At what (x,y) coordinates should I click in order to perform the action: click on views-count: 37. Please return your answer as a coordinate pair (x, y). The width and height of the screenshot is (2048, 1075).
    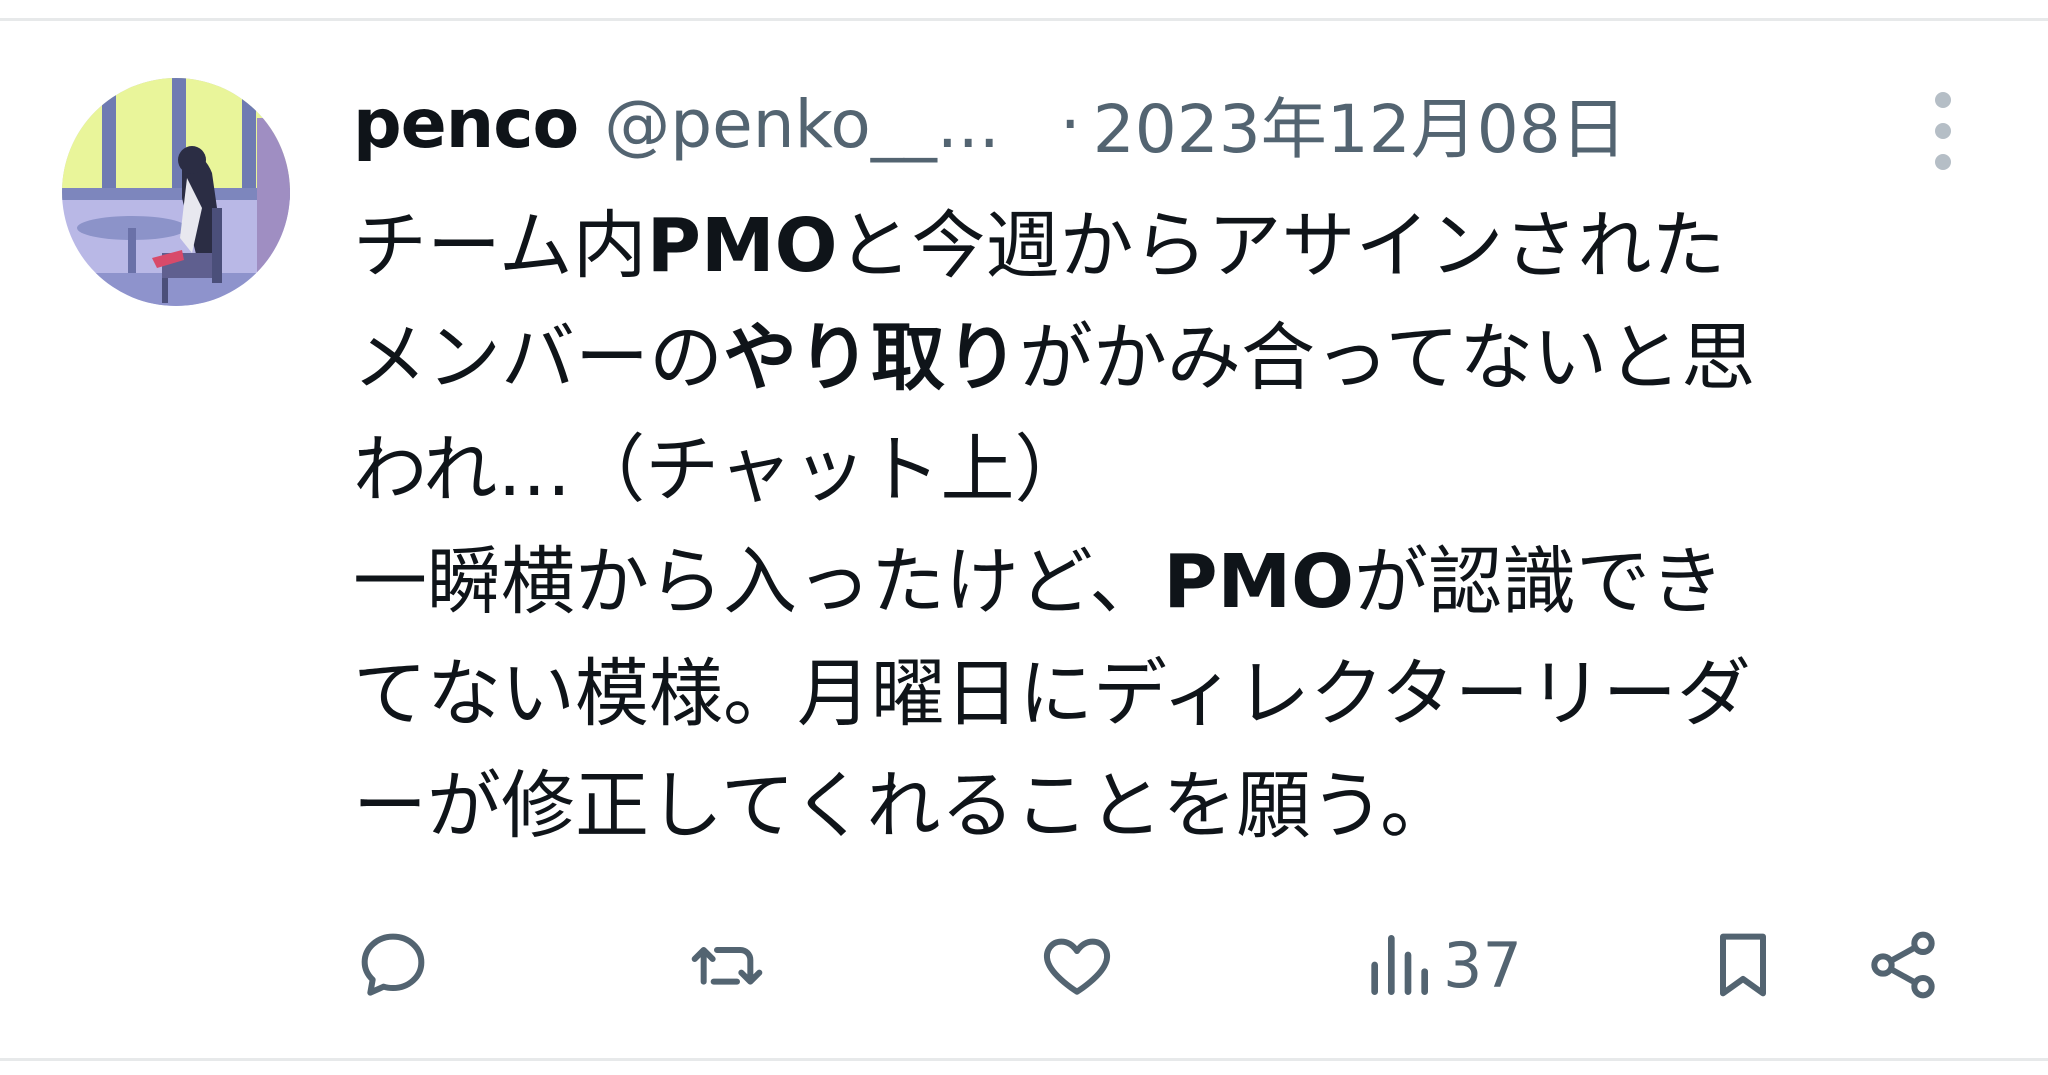
    Looking at the image, I should click on (1482, 965).